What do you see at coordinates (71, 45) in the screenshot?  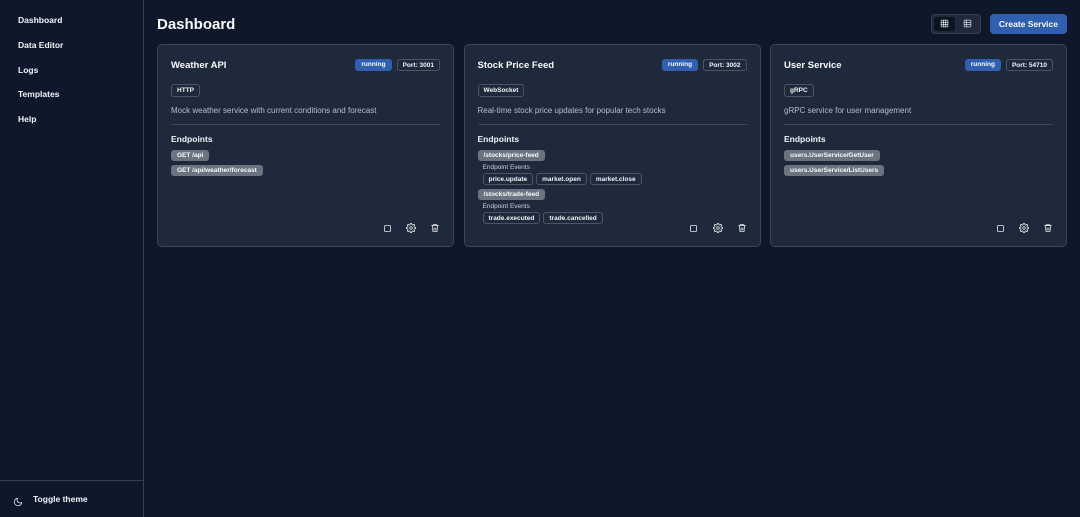 I see `sidebar-item-data-editor: Data Editor` at bounding box center [71, 45].